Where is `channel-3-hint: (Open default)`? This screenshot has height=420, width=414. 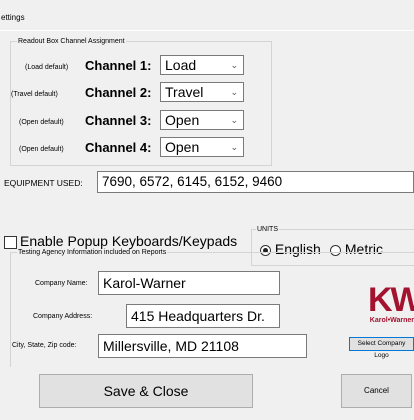 channel-3-hint: (Open default) is located at coordinates (41, 122).